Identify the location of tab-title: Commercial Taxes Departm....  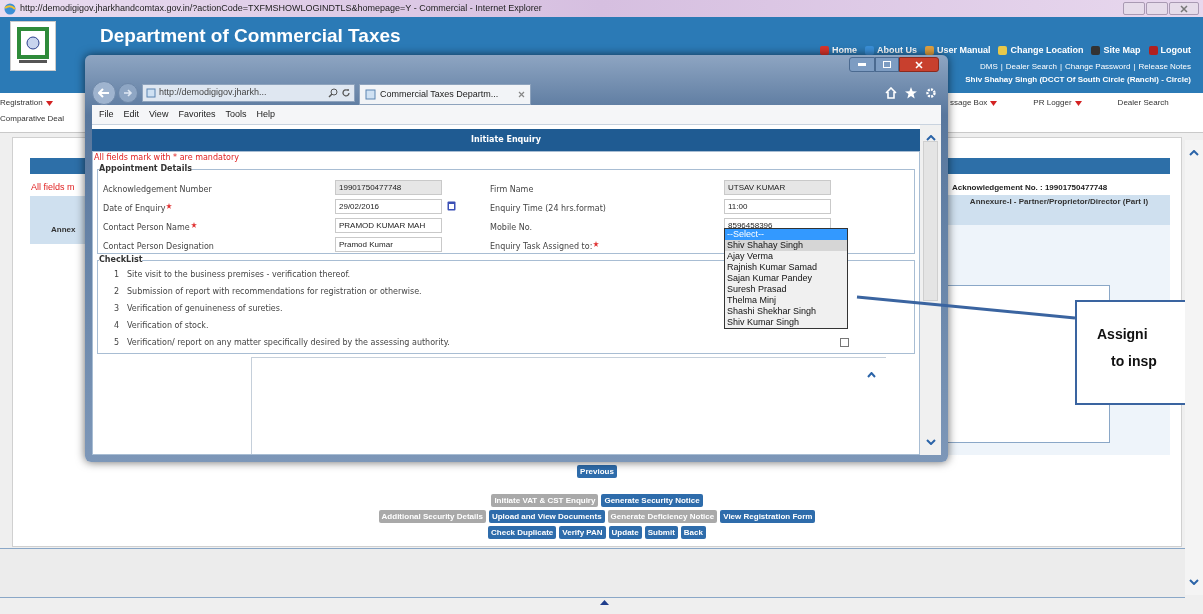
(439, 94).